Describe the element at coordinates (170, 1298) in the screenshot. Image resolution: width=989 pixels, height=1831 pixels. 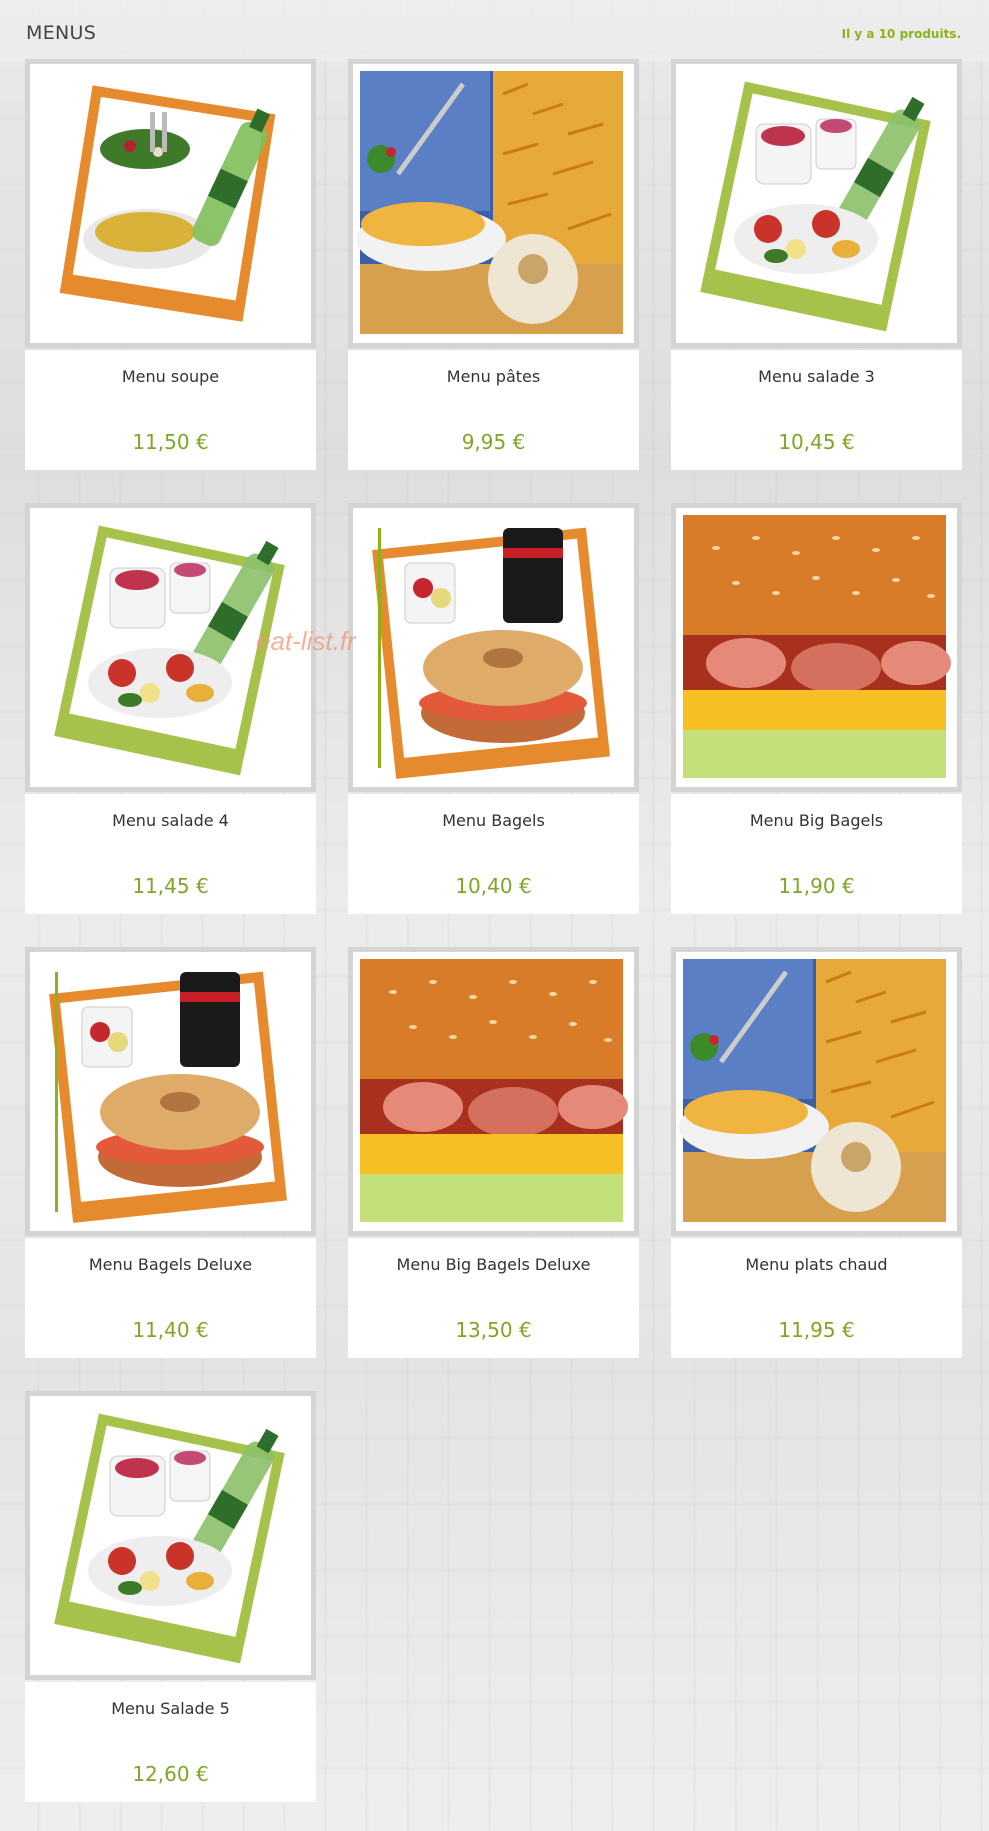
I see `product-info: Menu Bagels Deluxe 11,40 €` at that location.